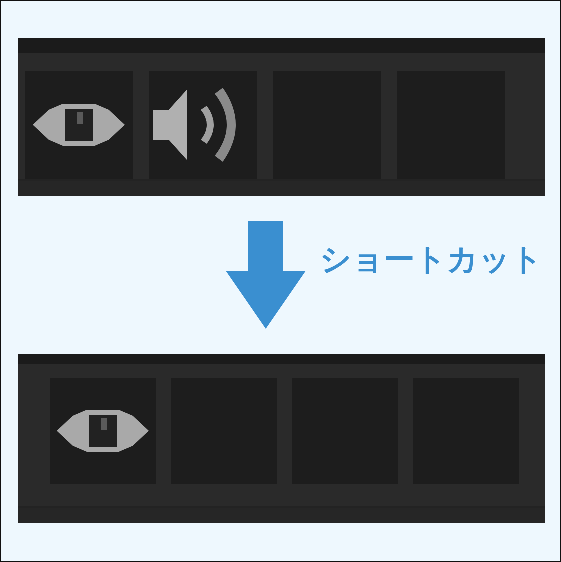  What do you see at coordinates (266, 275) in the screenshot?
I see `down-arrow-icon` at bounding box center [266, 275].